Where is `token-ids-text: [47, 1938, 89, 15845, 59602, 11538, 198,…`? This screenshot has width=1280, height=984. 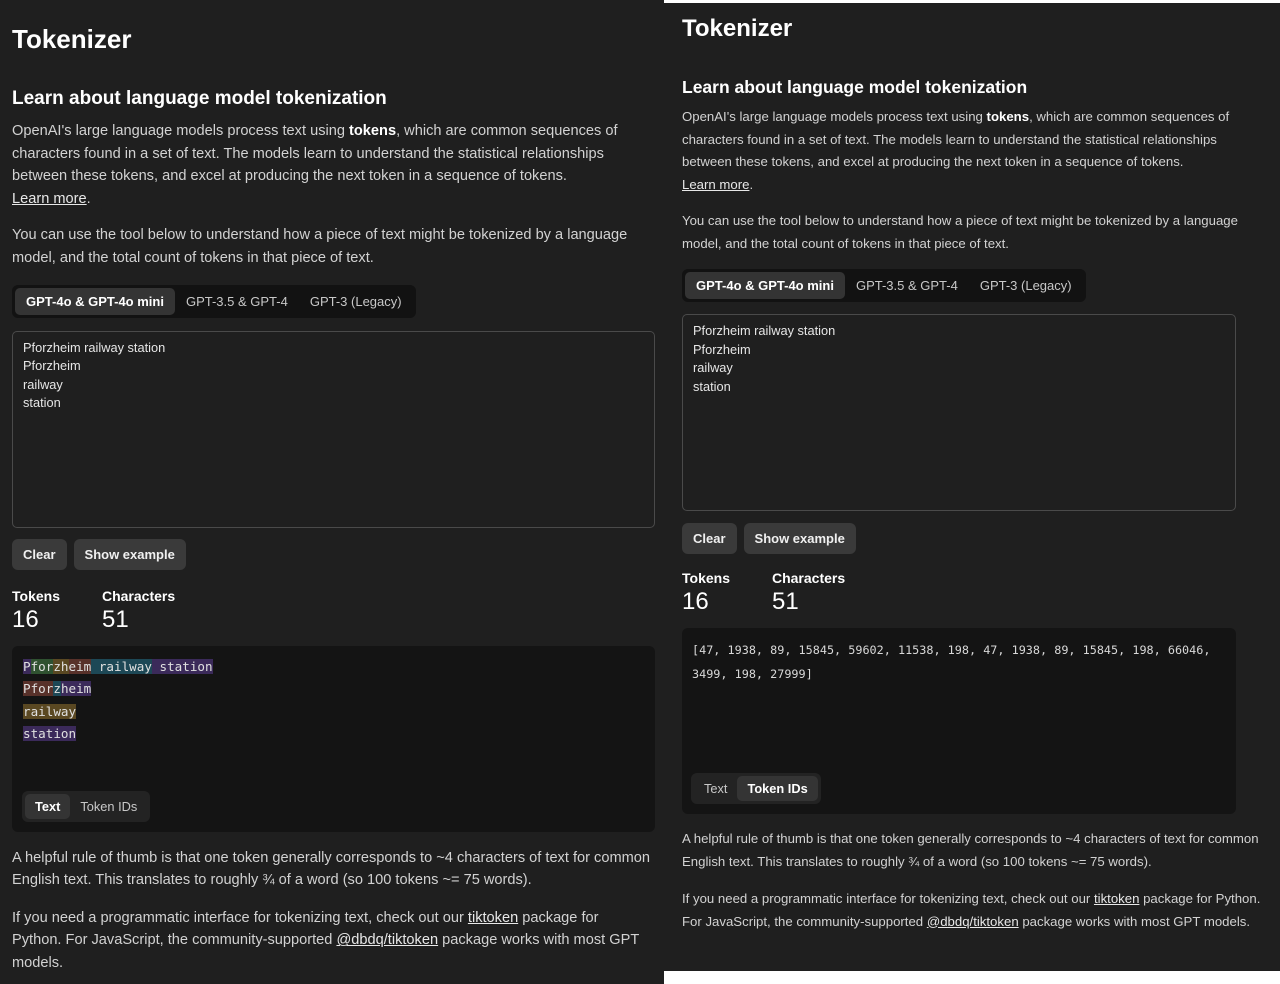
token-ids-text: [47, 1938, 89, 15845, 59602, 11538, 198,… is located at coordinates (951, 662).